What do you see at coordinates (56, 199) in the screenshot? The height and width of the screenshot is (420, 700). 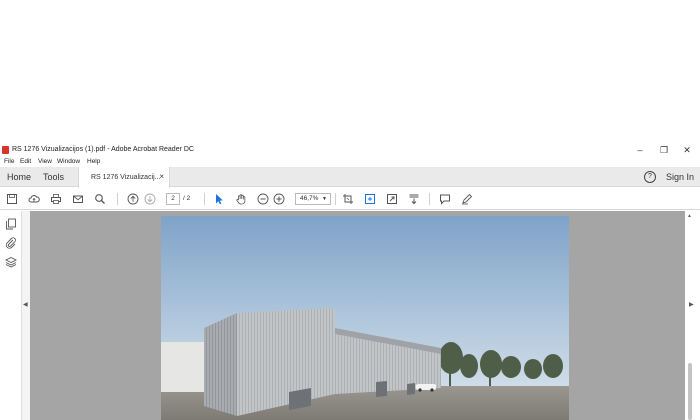 I see `print-icon` at bounding box center [56, 199].